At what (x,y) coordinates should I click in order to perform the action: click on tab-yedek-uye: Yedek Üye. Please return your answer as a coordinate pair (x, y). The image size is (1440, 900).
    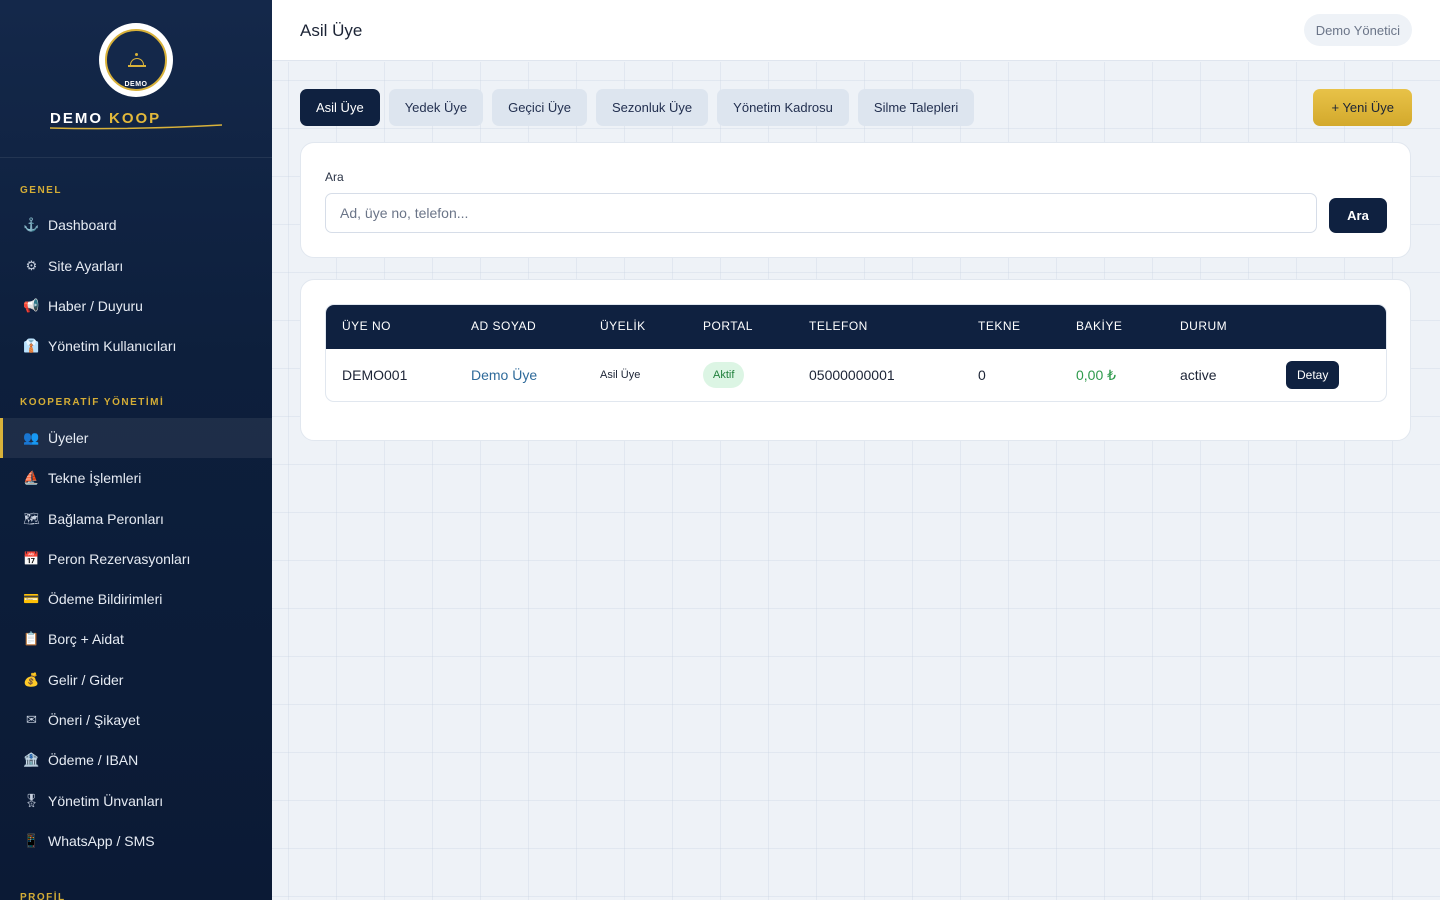
    Looking at the image, I should click on (436, 107).